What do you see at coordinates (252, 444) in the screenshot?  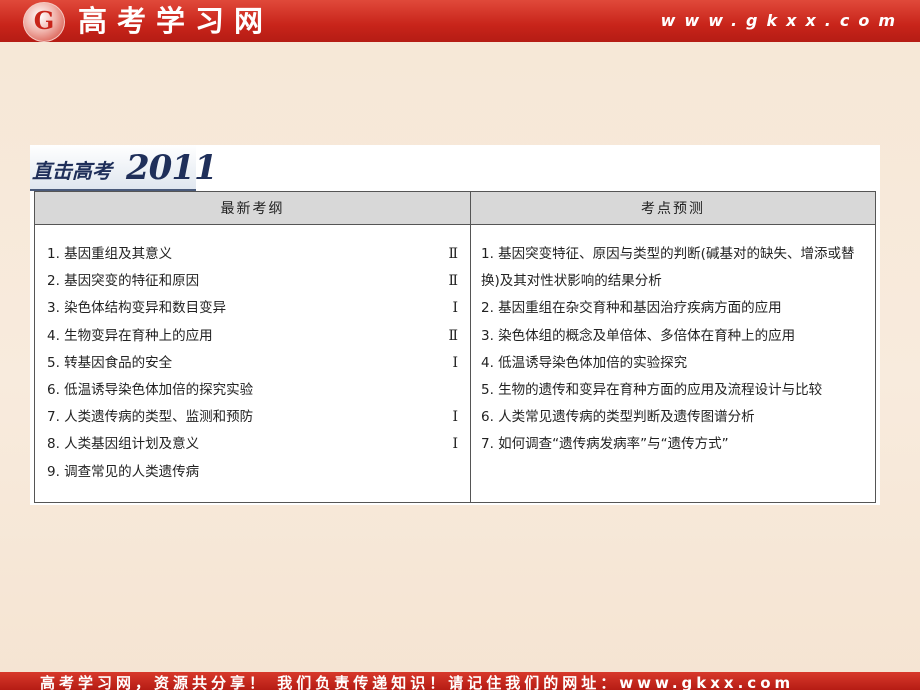 I see `list-item: 8. 人类基因组计划及意义 Ⅰ` at bounding box center [252, 444].